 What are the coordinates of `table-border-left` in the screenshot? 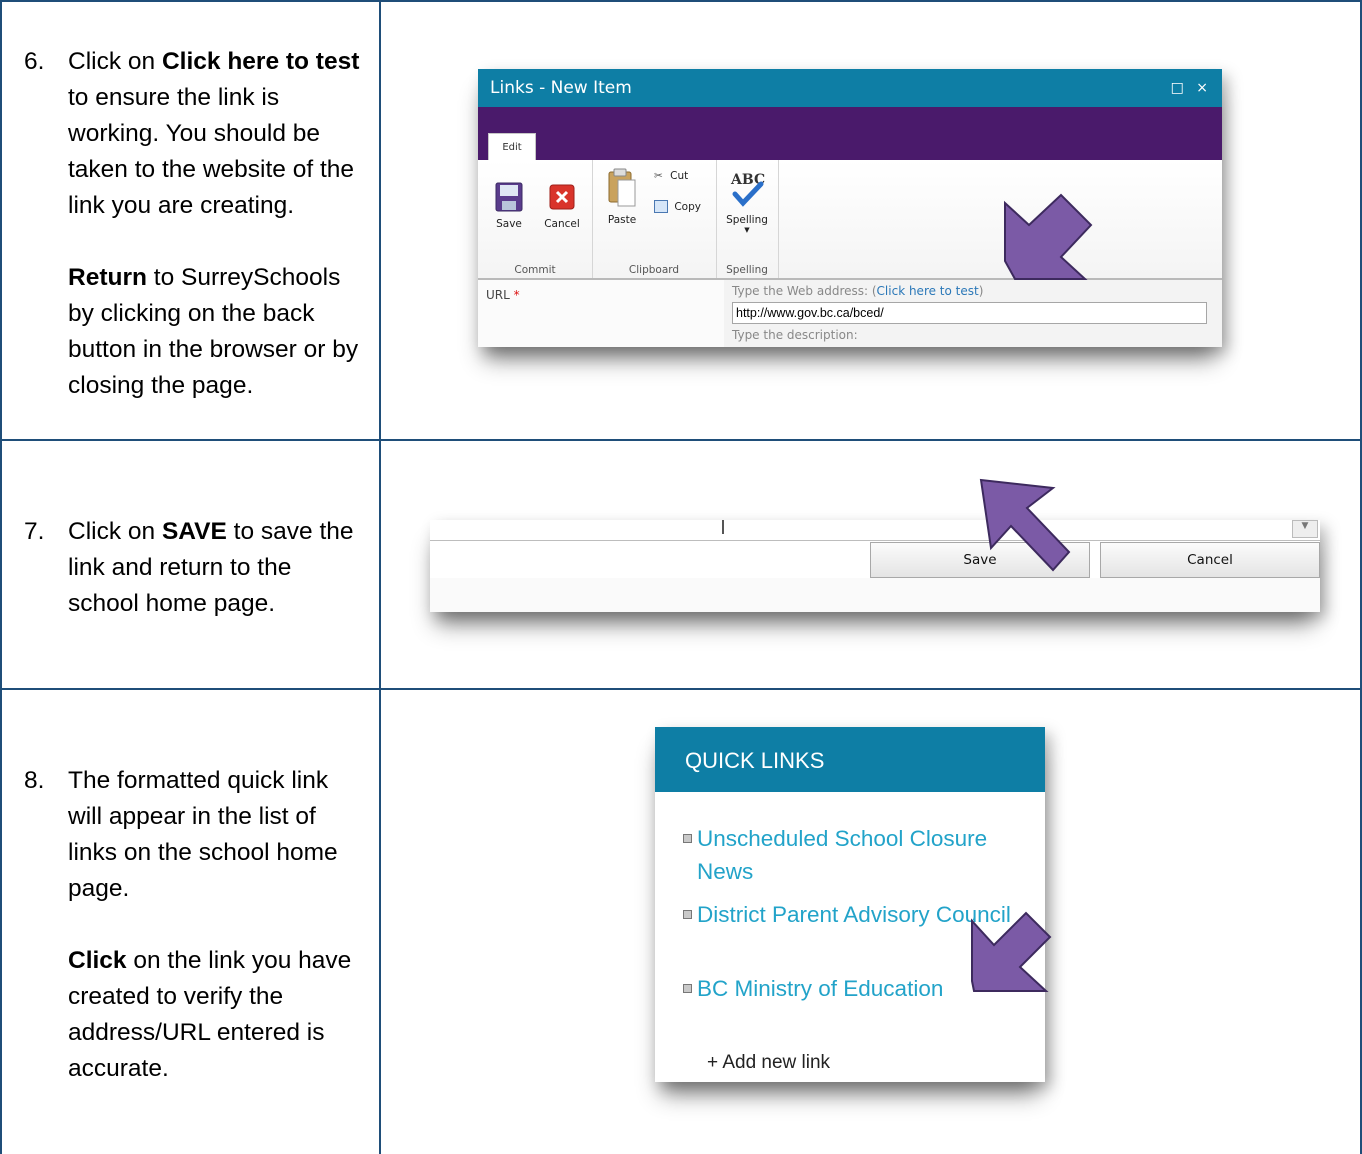 It's located at (1, 577).